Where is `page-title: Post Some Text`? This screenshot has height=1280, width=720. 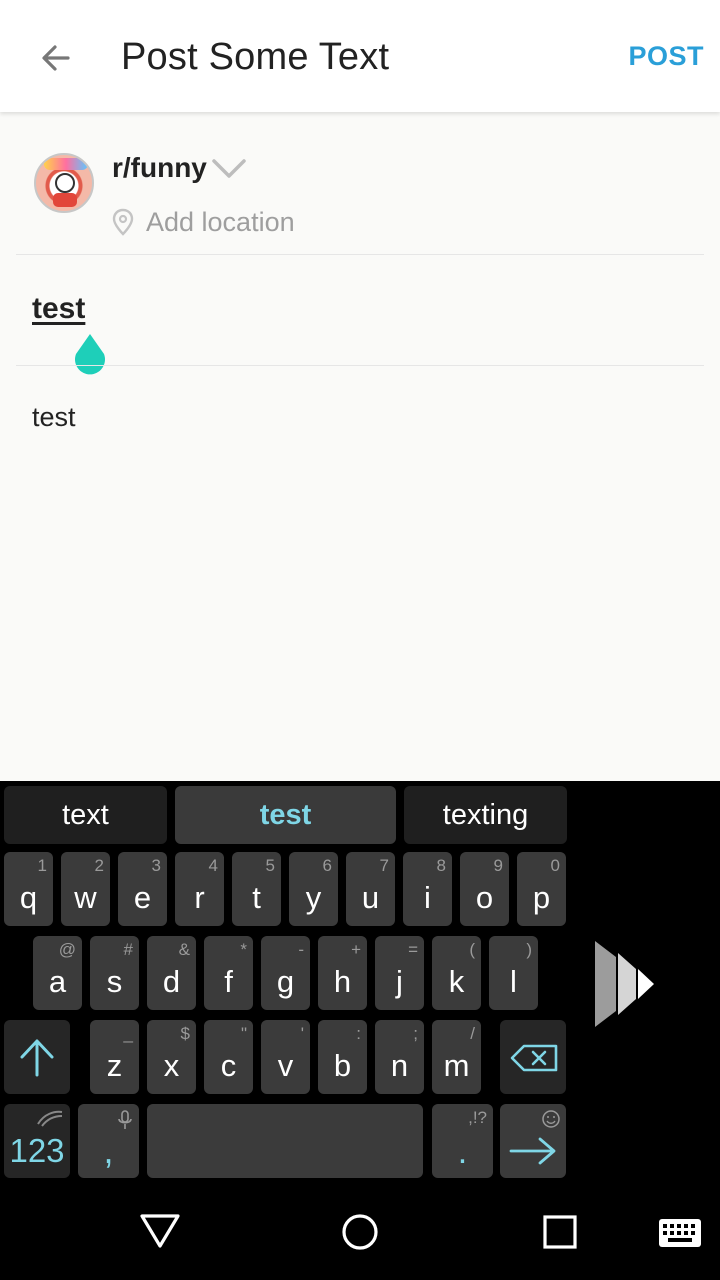 page-title: Post Some Text is located at coordinates (255, 57).